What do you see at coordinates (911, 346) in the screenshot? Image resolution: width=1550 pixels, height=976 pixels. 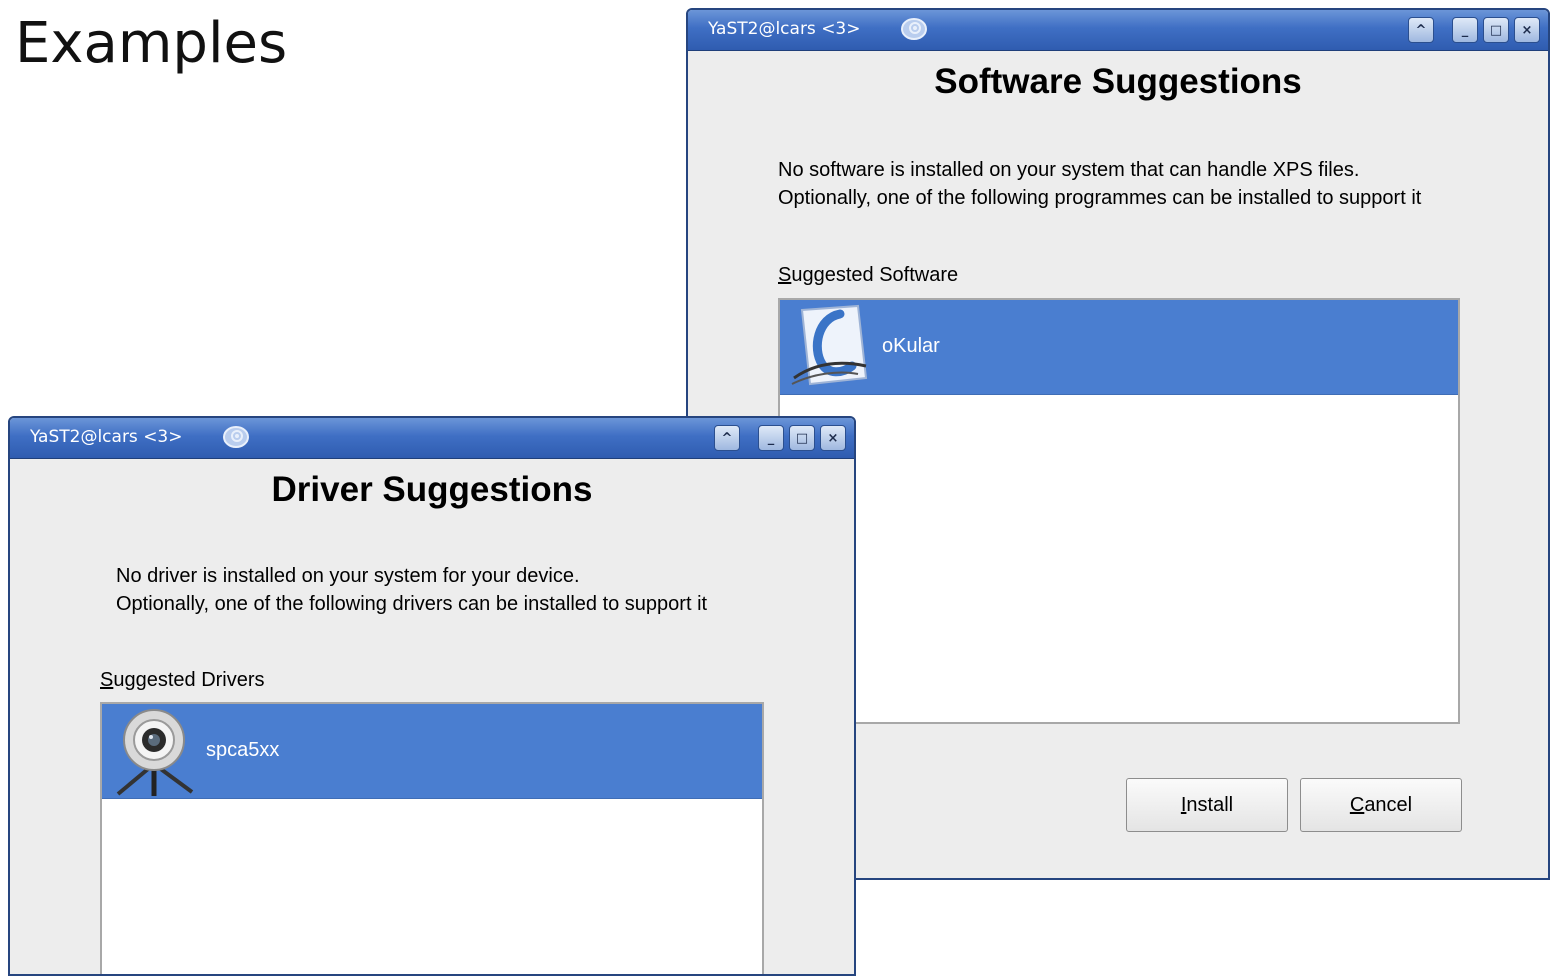 I see `item-label: oKular` at bounding box center [911, 346].